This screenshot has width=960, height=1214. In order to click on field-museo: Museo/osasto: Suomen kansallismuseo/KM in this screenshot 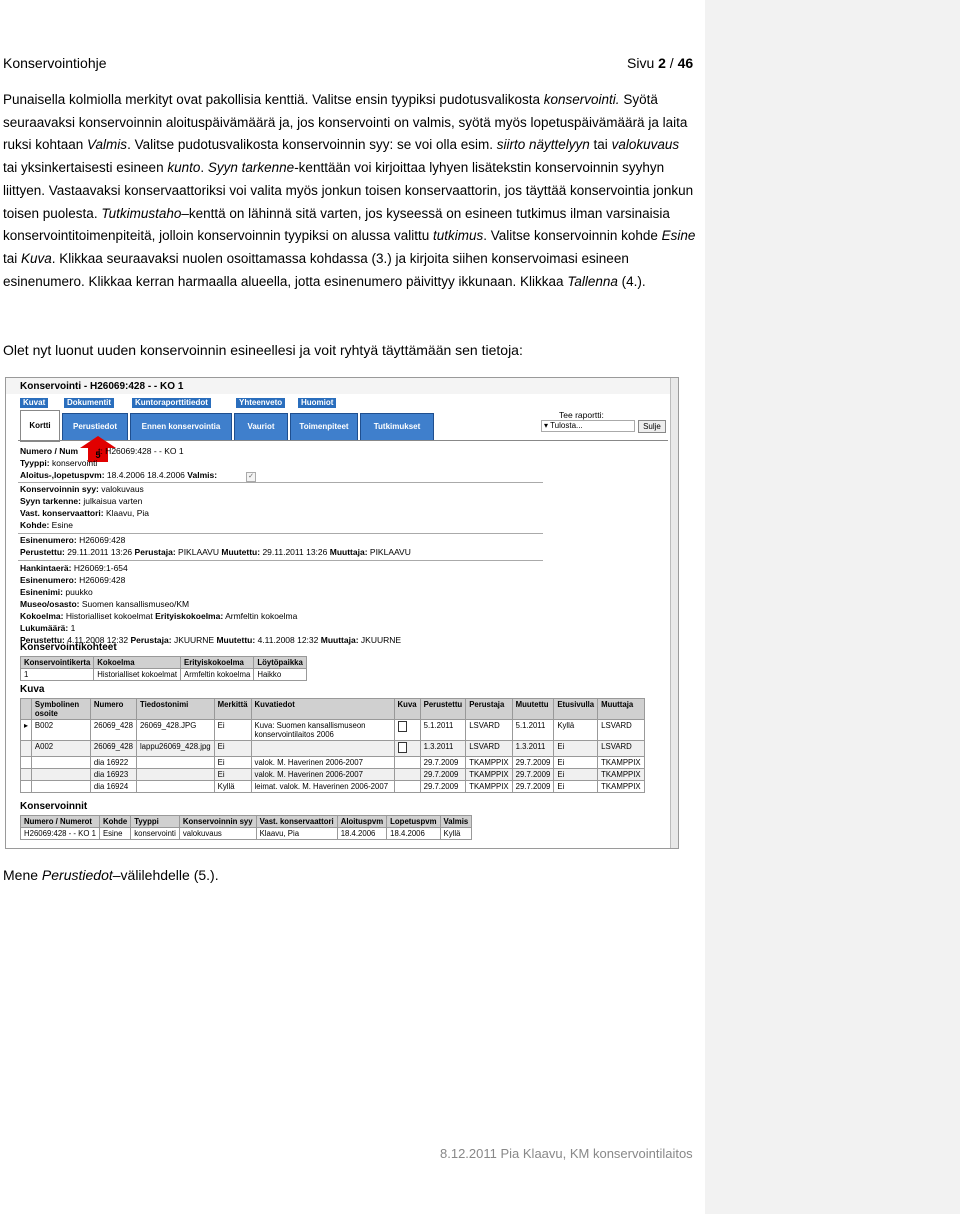, I will do `click(105, 604)`.